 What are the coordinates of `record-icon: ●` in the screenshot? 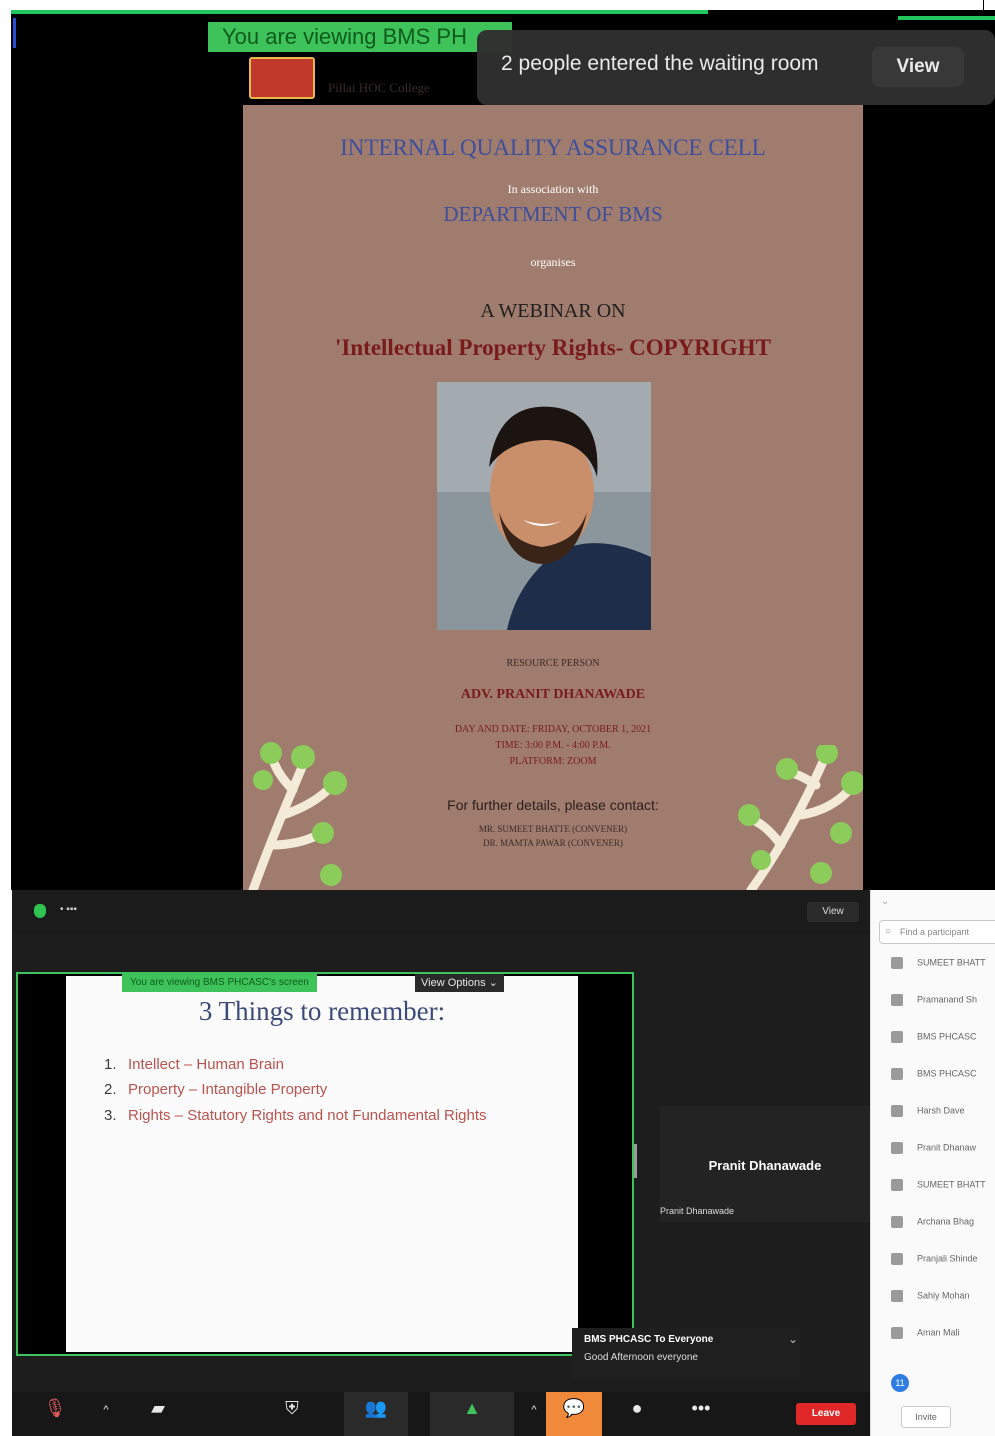 It's located at (637, 1408).